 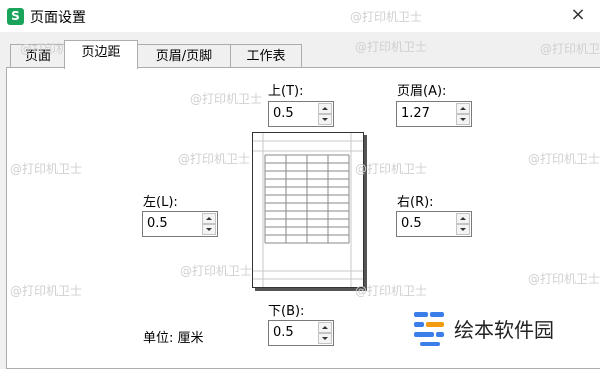 I want to click on right-margin-value: 0.5, so click(x=411, y=223).